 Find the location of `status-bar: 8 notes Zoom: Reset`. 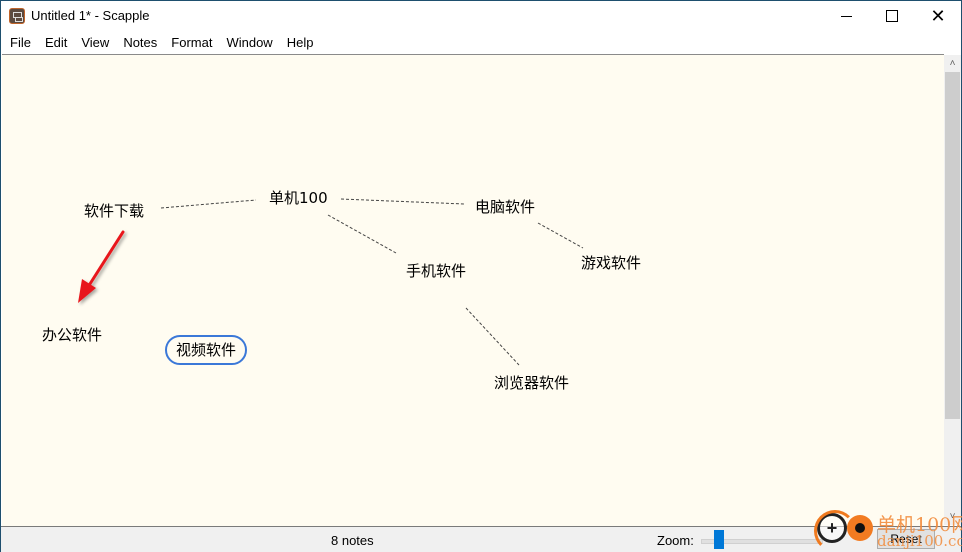

status-bar: 8 notes Zoom: Reset is located at coordinates (481, 539).